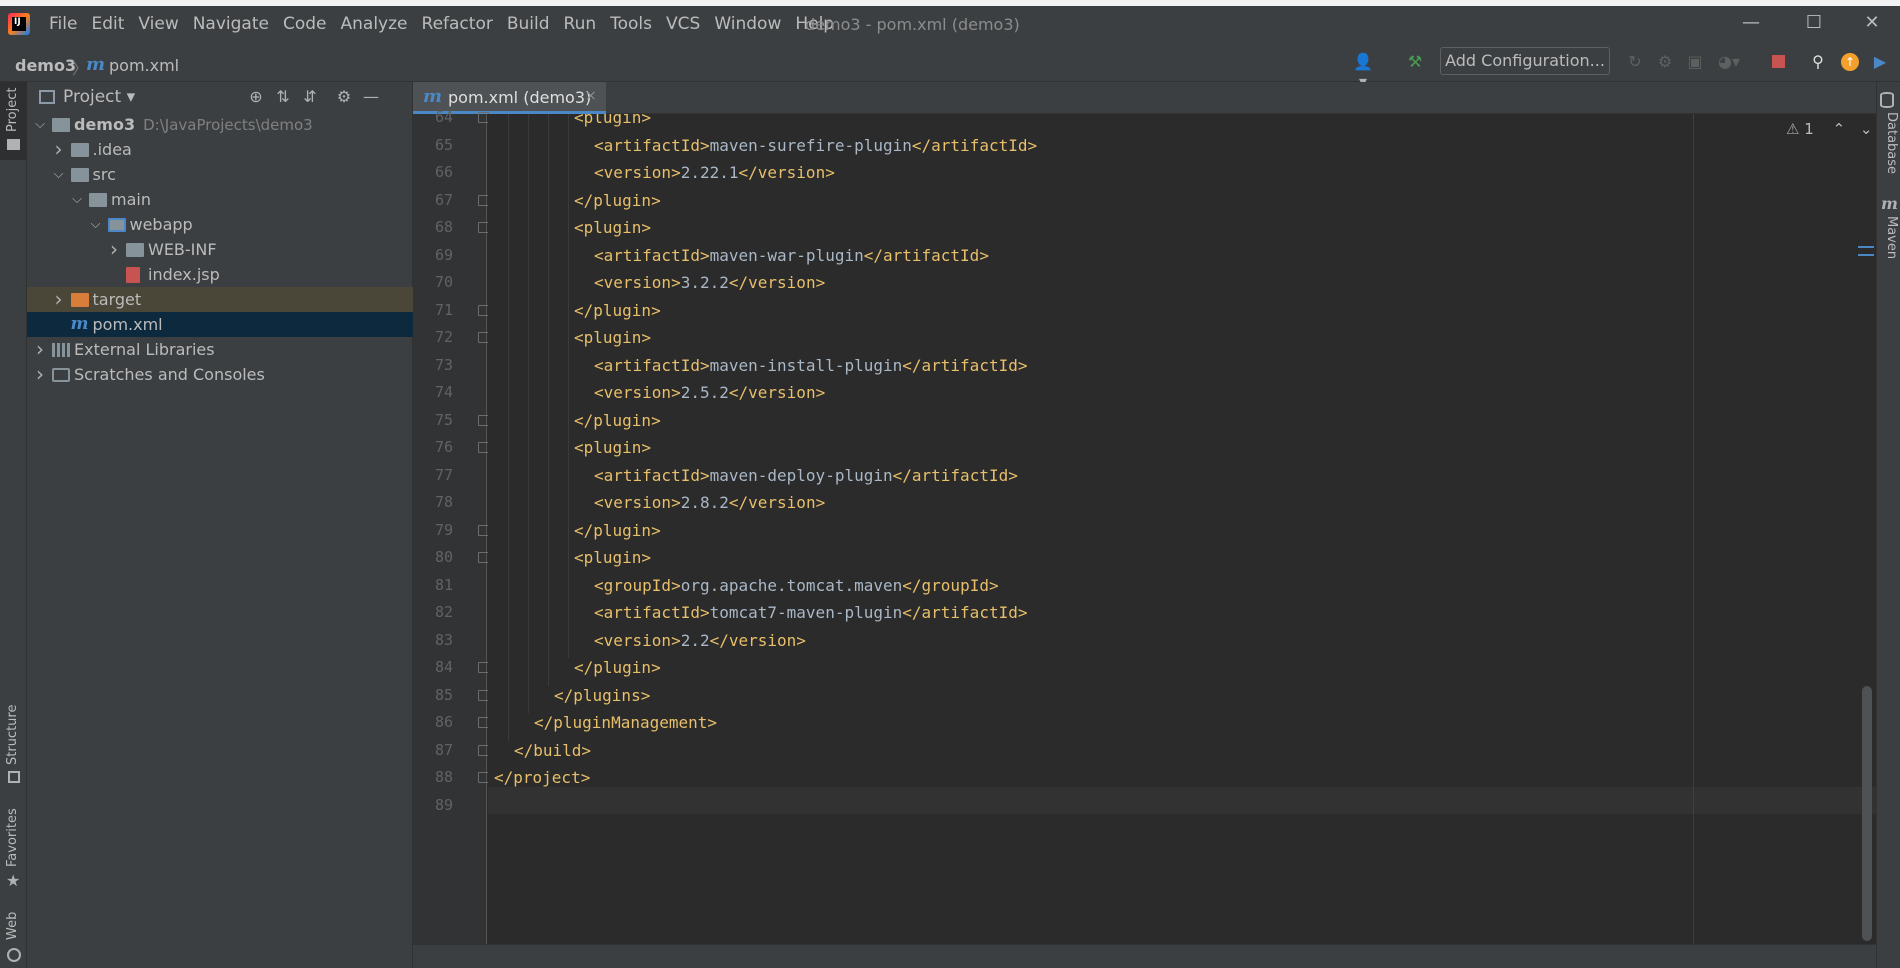 This screenshot has width=1900, height=968. What do you see at coordinates (457, 24) in the screenshot?
I see `menu-refactor: Refactor` at bounding box center [457, 24].